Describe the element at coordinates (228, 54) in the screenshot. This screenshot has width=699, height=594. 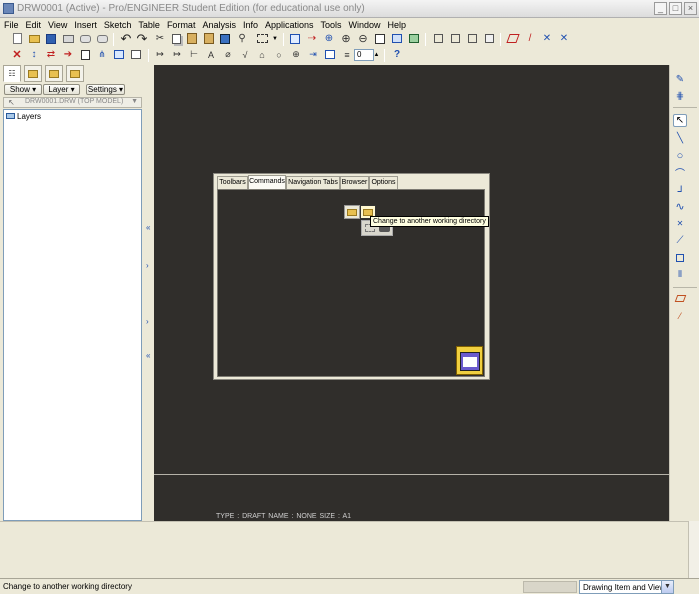
I see `gtol-icon: ⌀` at that location.